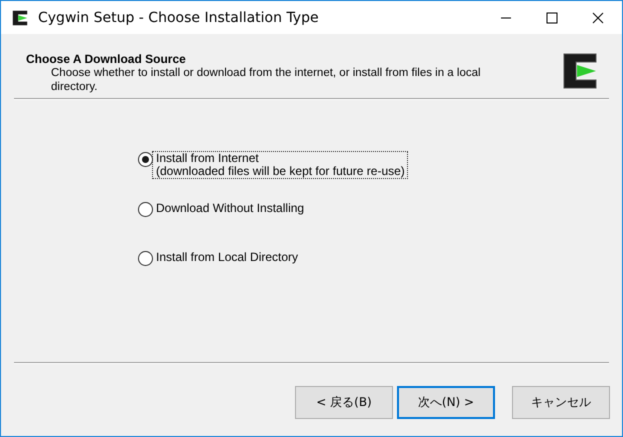  Describe the element at coordinates (598, 18) in the screenshot. I see `close-icon` at that location.